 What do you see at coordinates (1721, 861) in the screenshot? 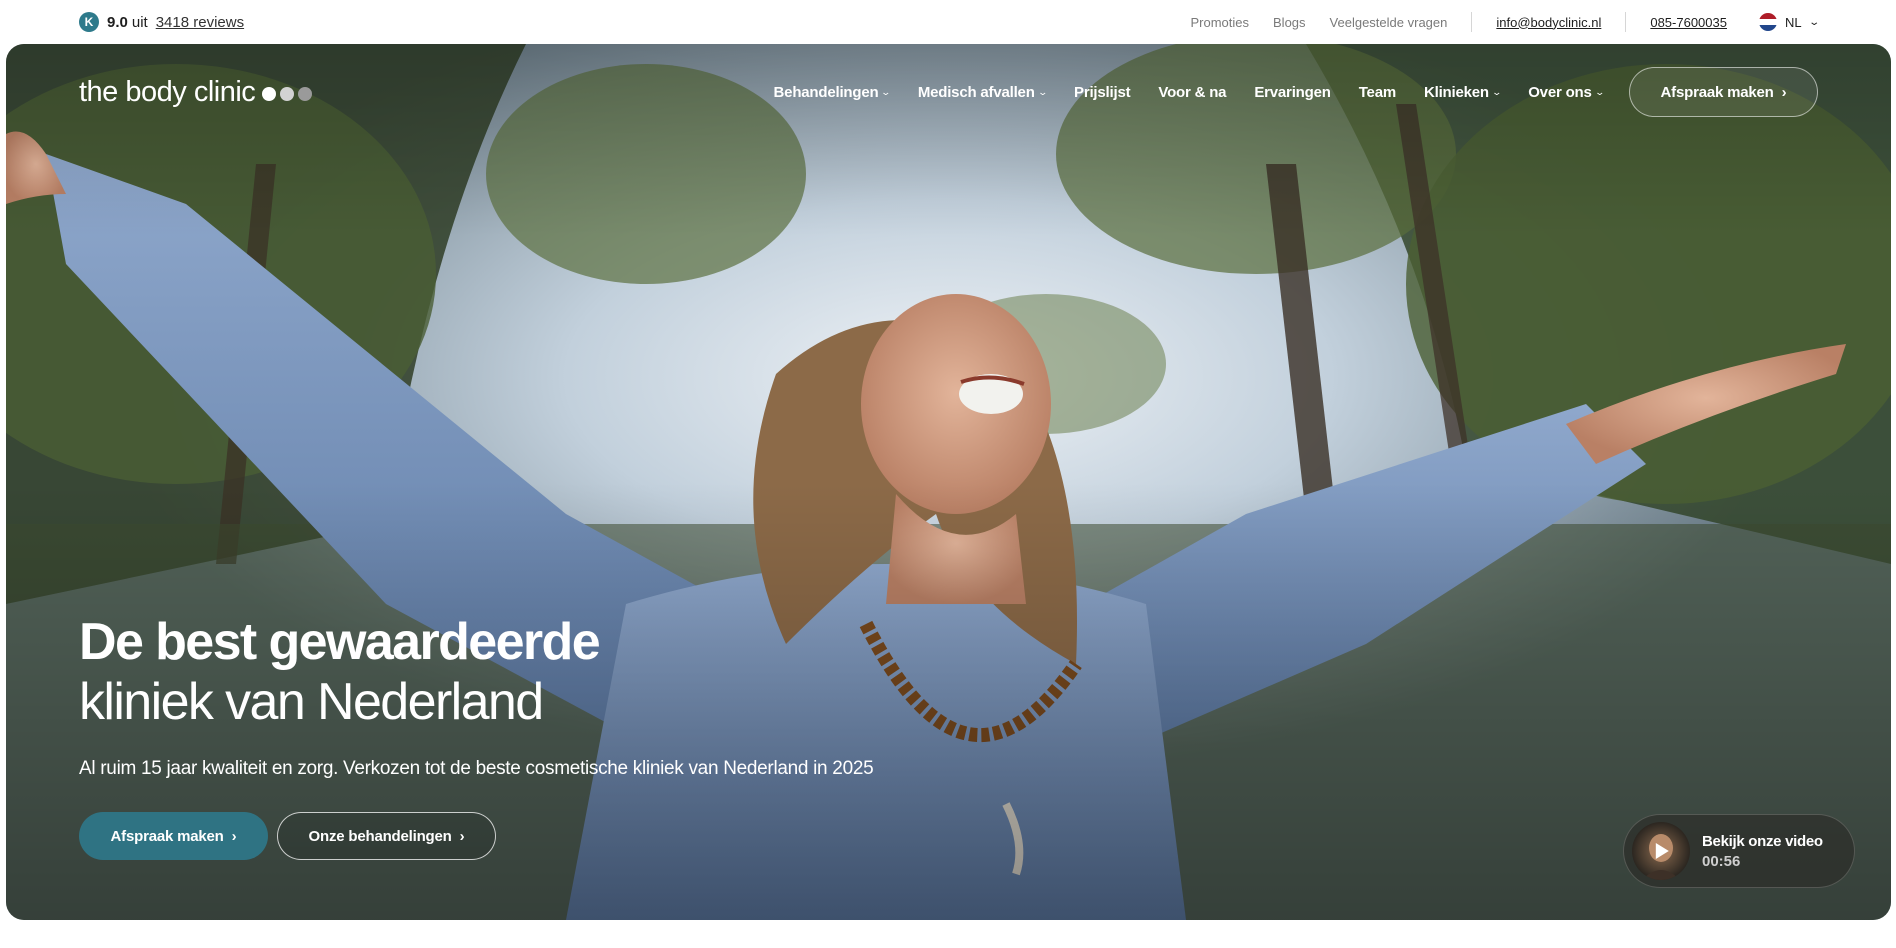
I see `video-duration: 00:56` at bounding box center [1721, 861].